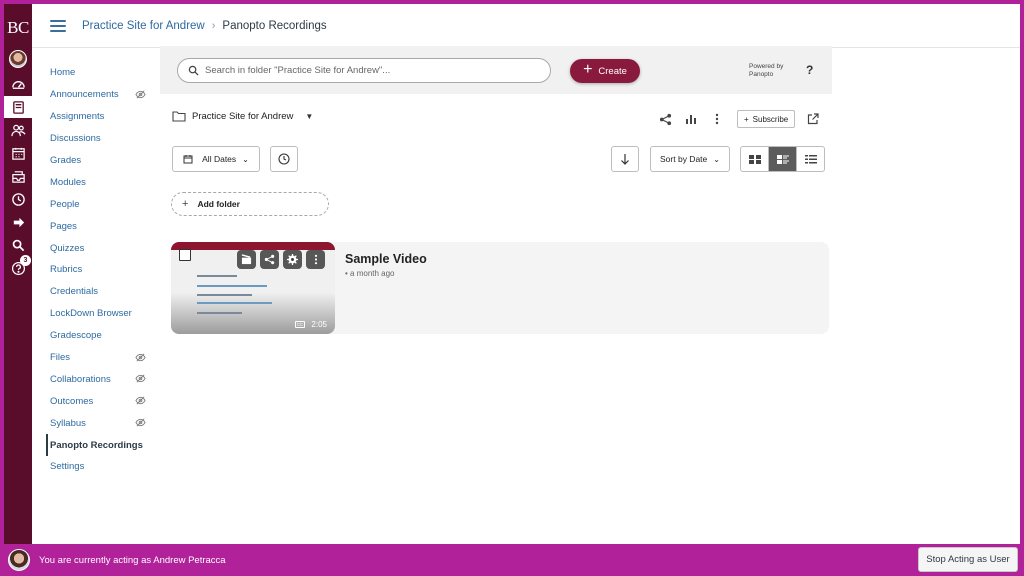  Describe the element at coordinates (96, 95) in the screenshot. I see `course-nav-announcements: Announcements` at that location.